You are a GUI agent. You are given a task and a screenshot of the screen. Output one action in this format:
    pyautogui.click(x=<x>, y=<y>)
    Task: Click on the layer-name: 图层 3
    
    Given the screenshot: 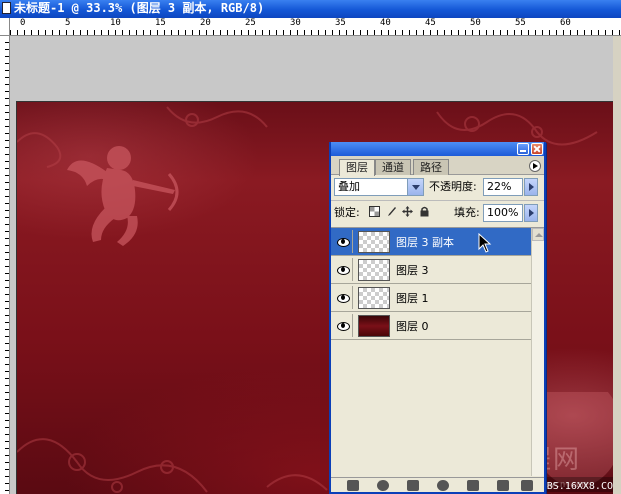 What is the action you would take?
    pyautogui.click(x=412, y=270)
    